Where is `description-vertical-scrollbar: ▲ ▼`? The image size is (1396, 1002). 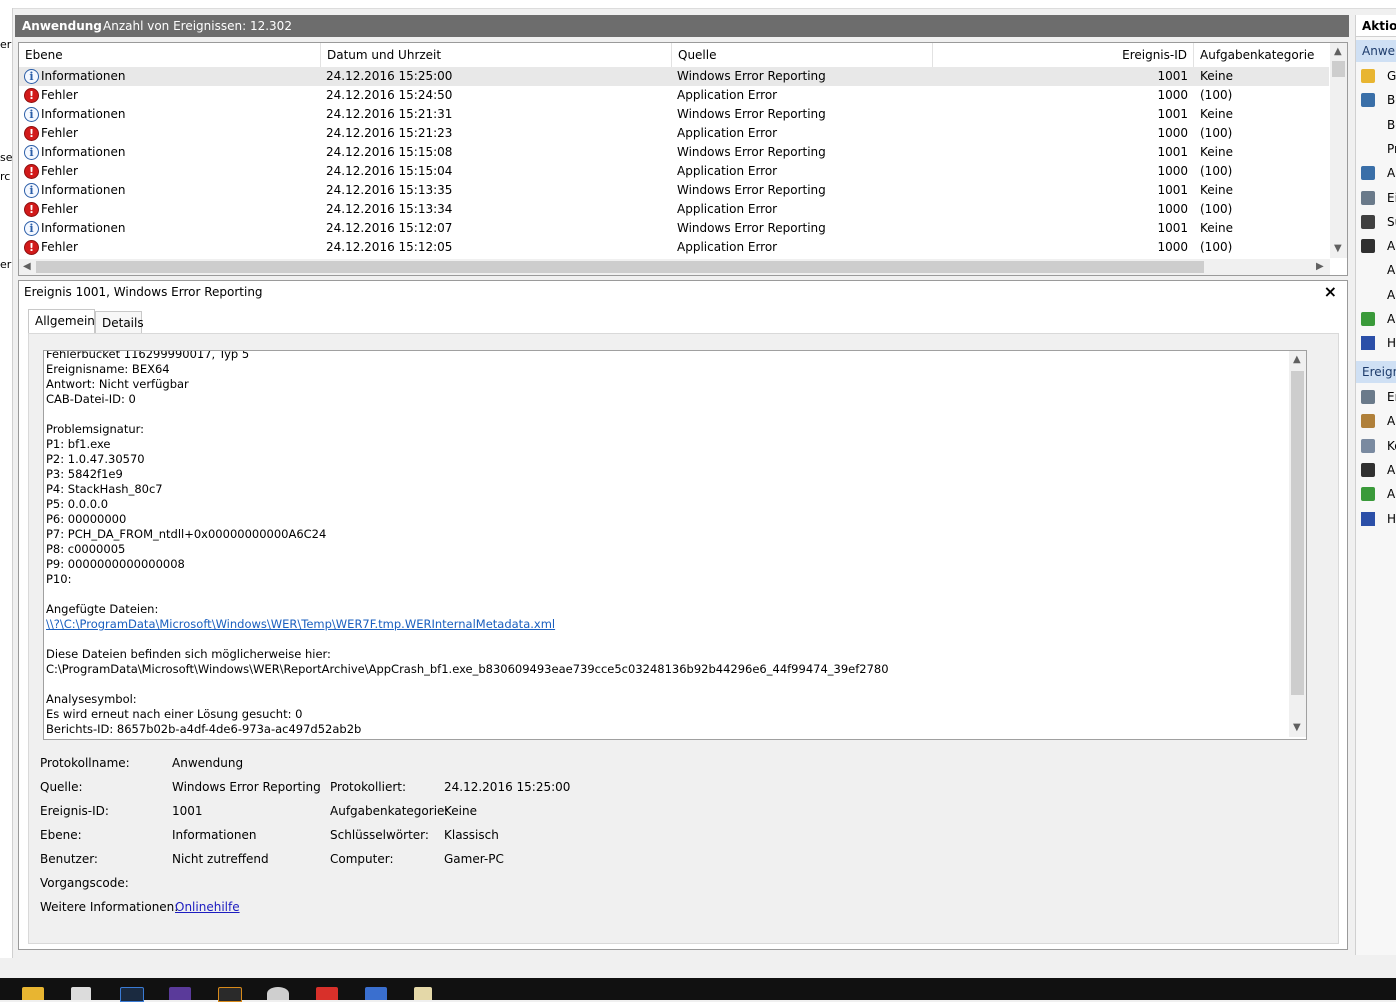
description-vertical-scrollbar: ▲ ▼ is located at coordinates (1297, 544).